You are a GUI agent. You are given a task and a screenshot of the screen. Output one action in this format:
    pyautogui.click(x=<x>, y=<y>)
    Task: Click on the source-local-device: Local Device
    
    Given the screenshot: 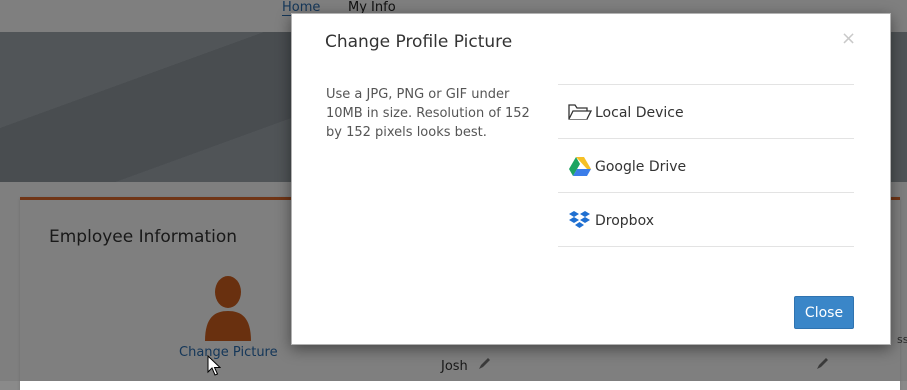 What is the action you would take?
    pyautogui.click(x=706, y=112)
    